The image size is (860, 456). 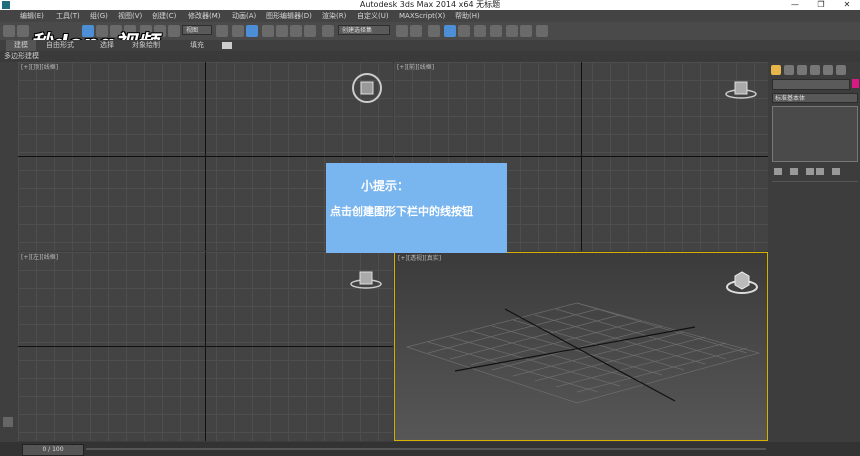 I want to click on perspective-grid, so click(x=583, y=353).